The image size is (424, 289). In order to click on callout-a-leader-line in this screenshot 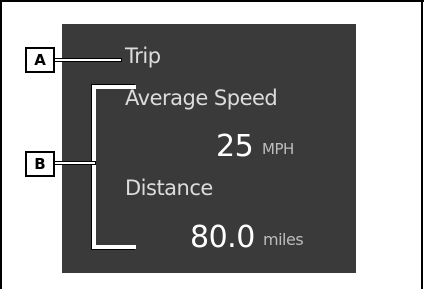, I will do `click(88, 60)`.